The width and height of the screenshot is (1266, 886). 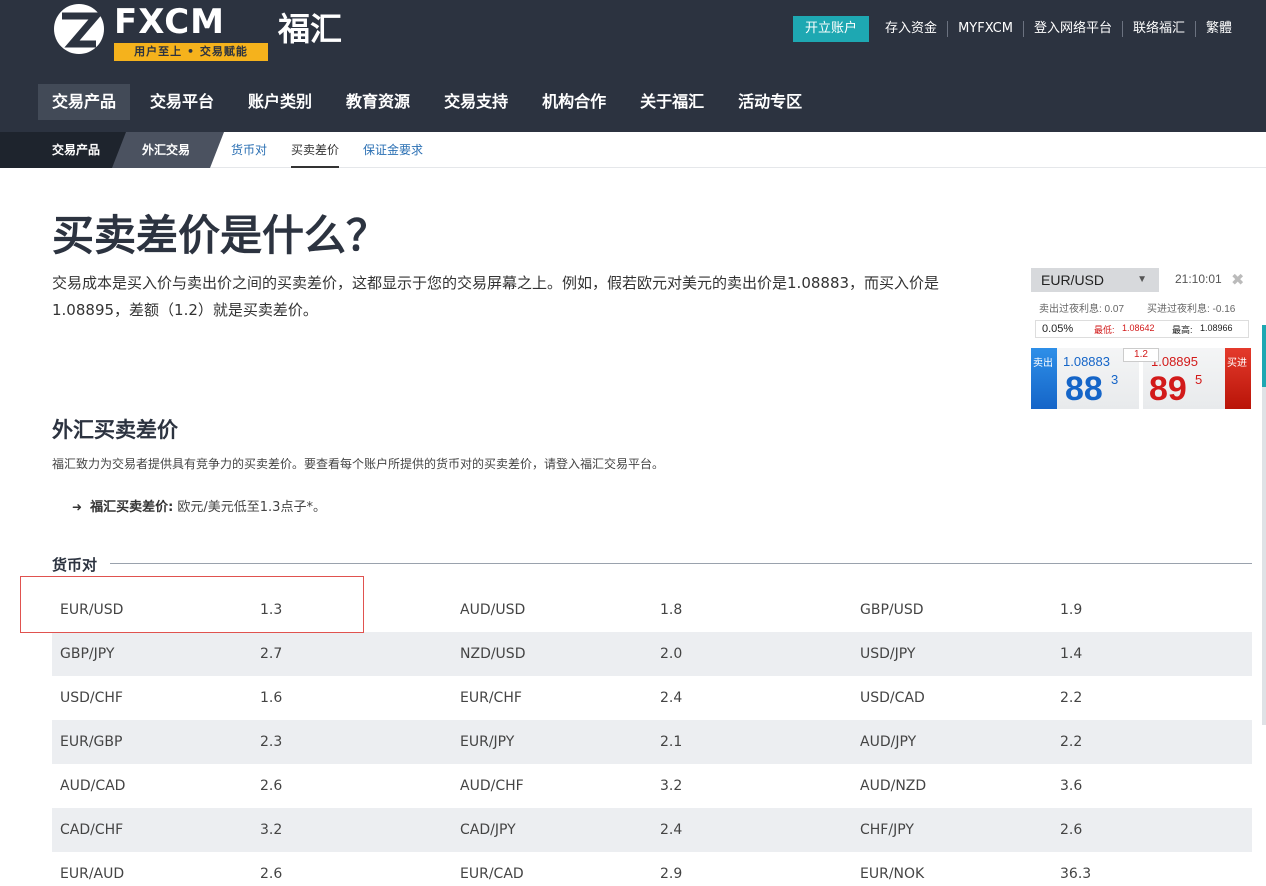 What do you see at coordinates (681, 563) in the screenshot?
I see `table-divider` at bounding box center [681, 563].